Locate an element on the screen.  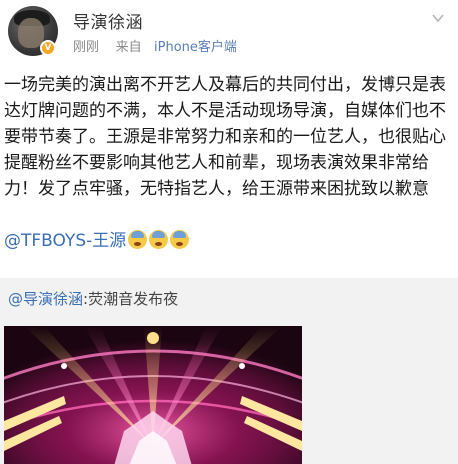
mention-line: @TFBOYS-王源 is located at coordinates (97, 241).